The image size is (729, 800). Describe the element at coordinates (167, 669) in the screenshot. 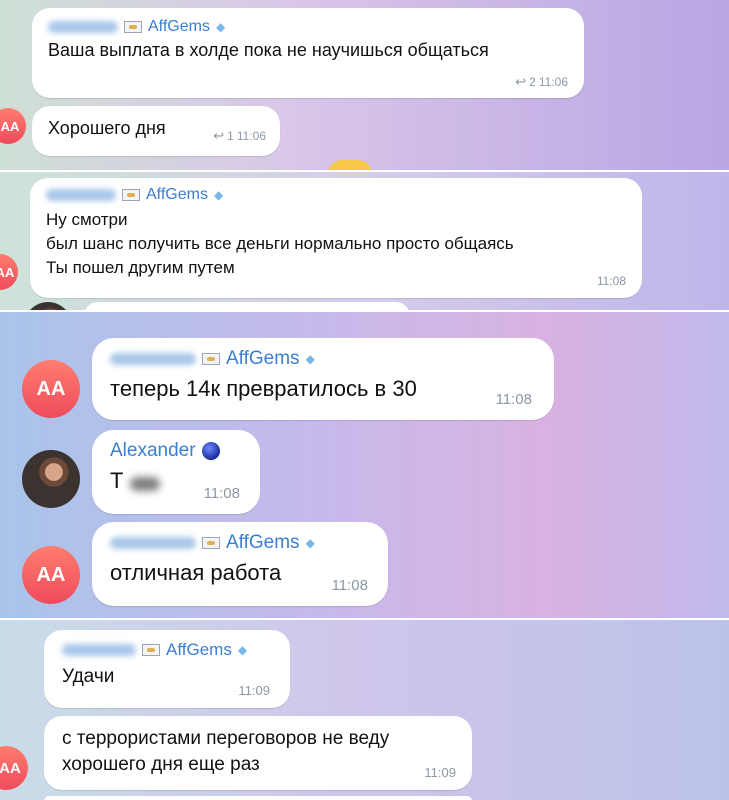

I see `message-bubble: AffGems ◆ Удачи 11:09` at that location.